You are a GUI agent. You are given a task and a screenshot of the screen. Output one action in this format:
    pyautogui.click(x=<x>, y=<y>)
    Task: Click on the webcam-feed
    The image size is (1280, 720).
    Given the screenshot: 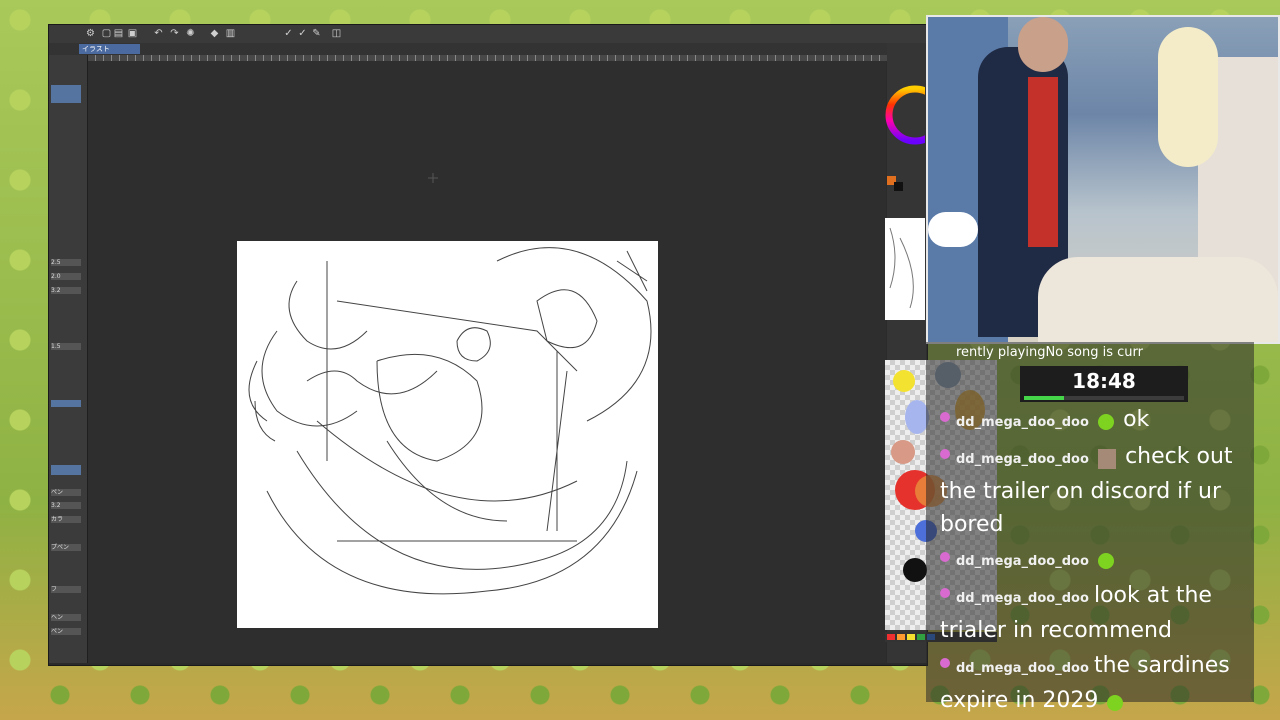 What is the action you would take?
    pyautogui.click(x=1103, y=179)
    